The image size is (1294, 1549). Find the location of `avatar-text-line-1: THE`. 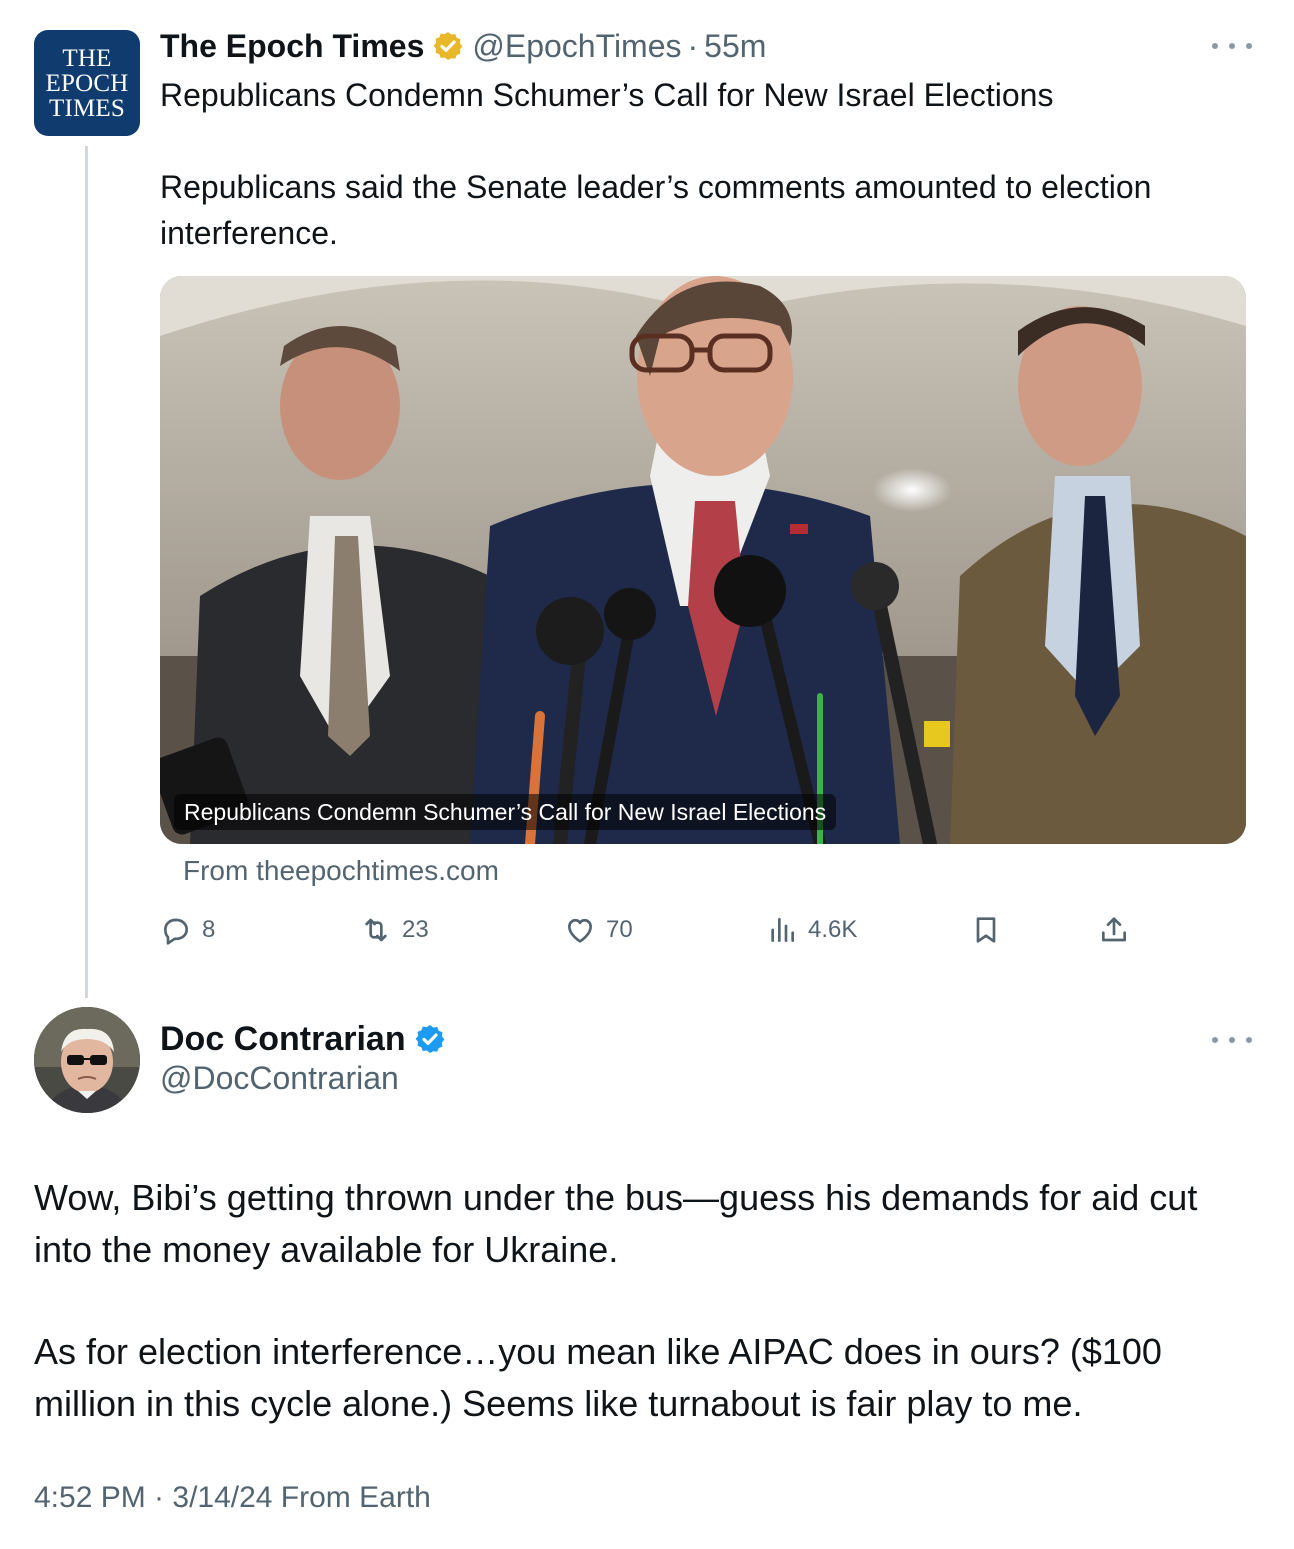

avatar-text-line-1: THE is located at coordinates (87, 58).